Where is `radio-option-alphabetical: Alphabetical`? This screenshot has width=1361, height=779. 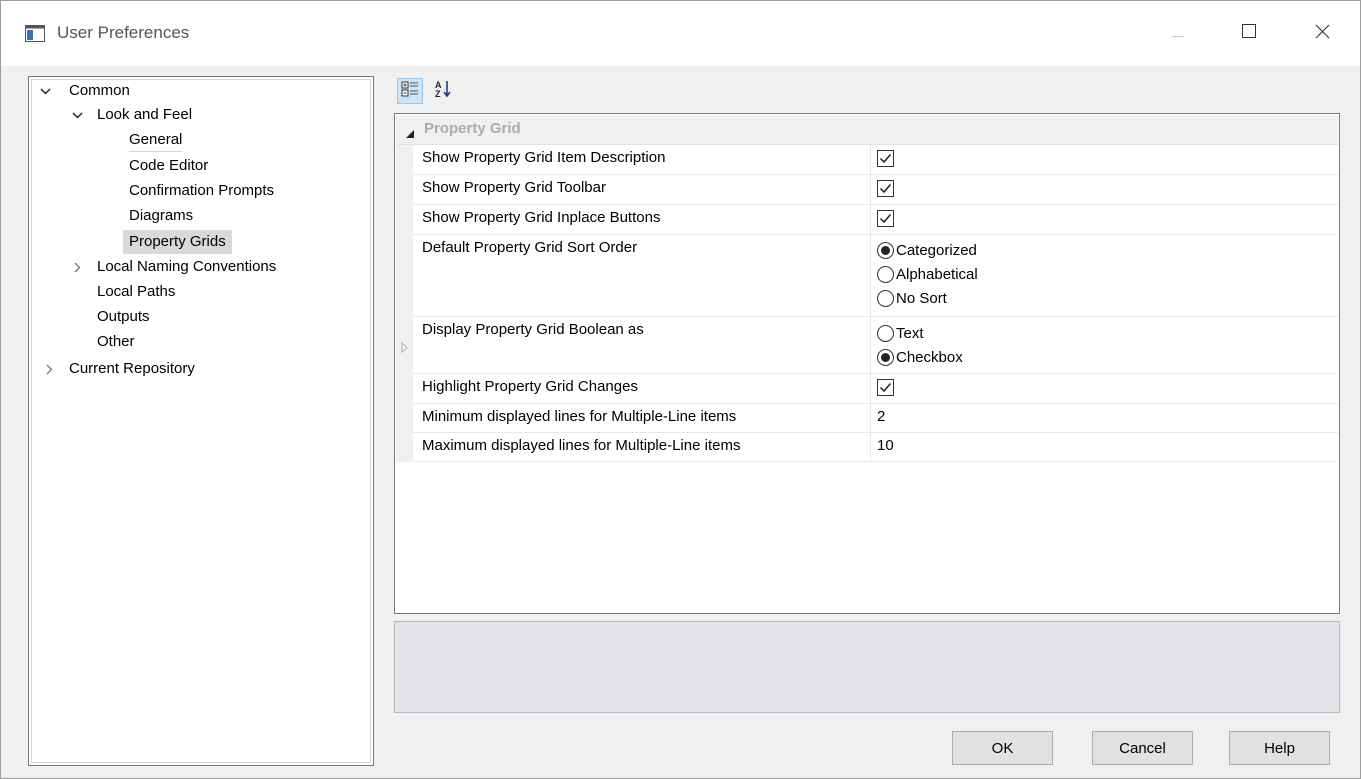
radio-option-alphabetical: Alphabetical is located at coordinates (927, 274).